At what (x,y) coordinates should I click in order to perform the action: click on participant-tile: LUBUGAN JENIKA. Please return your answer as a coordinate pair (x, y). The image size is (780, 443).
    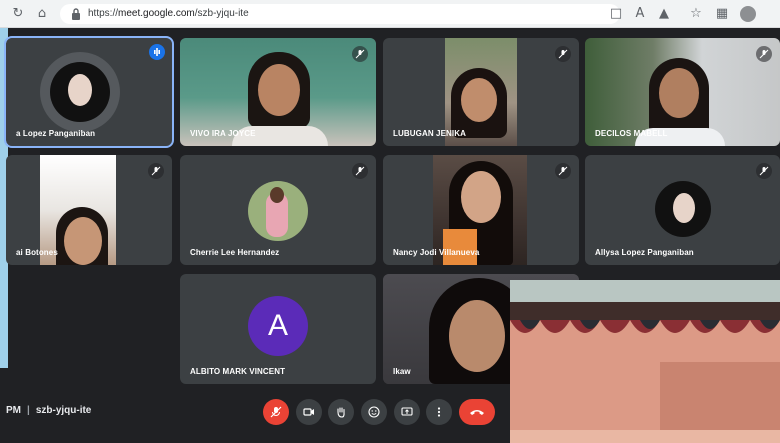
    Looking at the image, I should click on (481, 92).